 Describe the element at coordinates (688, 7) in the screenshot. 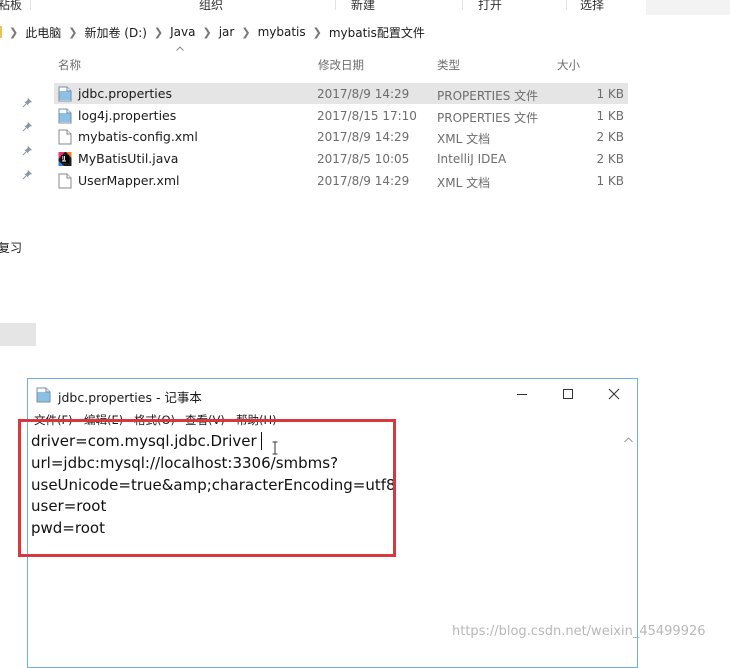

I see `ribbon-search-area` at that location.